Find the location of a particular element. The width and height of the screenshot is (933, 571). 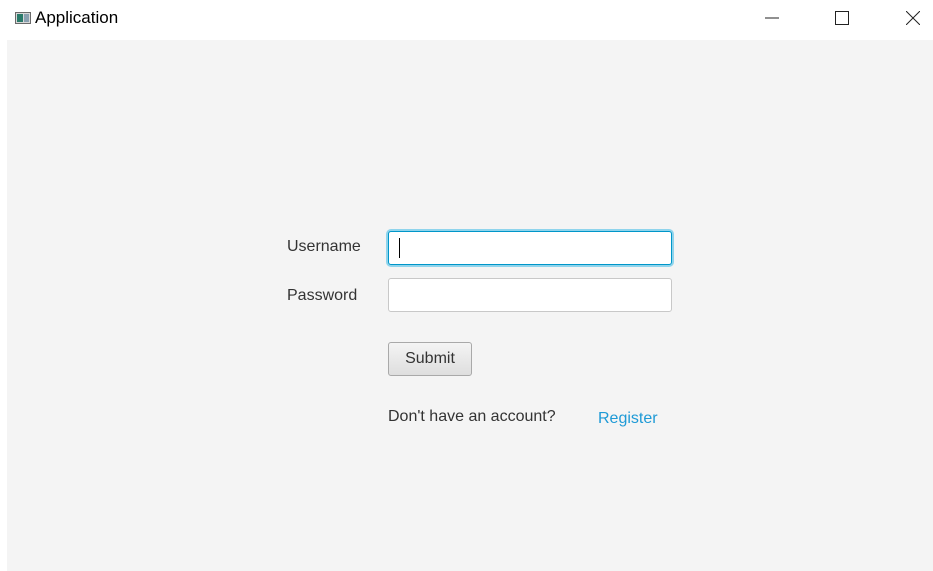

minimize-icon is located at coordinates (772, 18).